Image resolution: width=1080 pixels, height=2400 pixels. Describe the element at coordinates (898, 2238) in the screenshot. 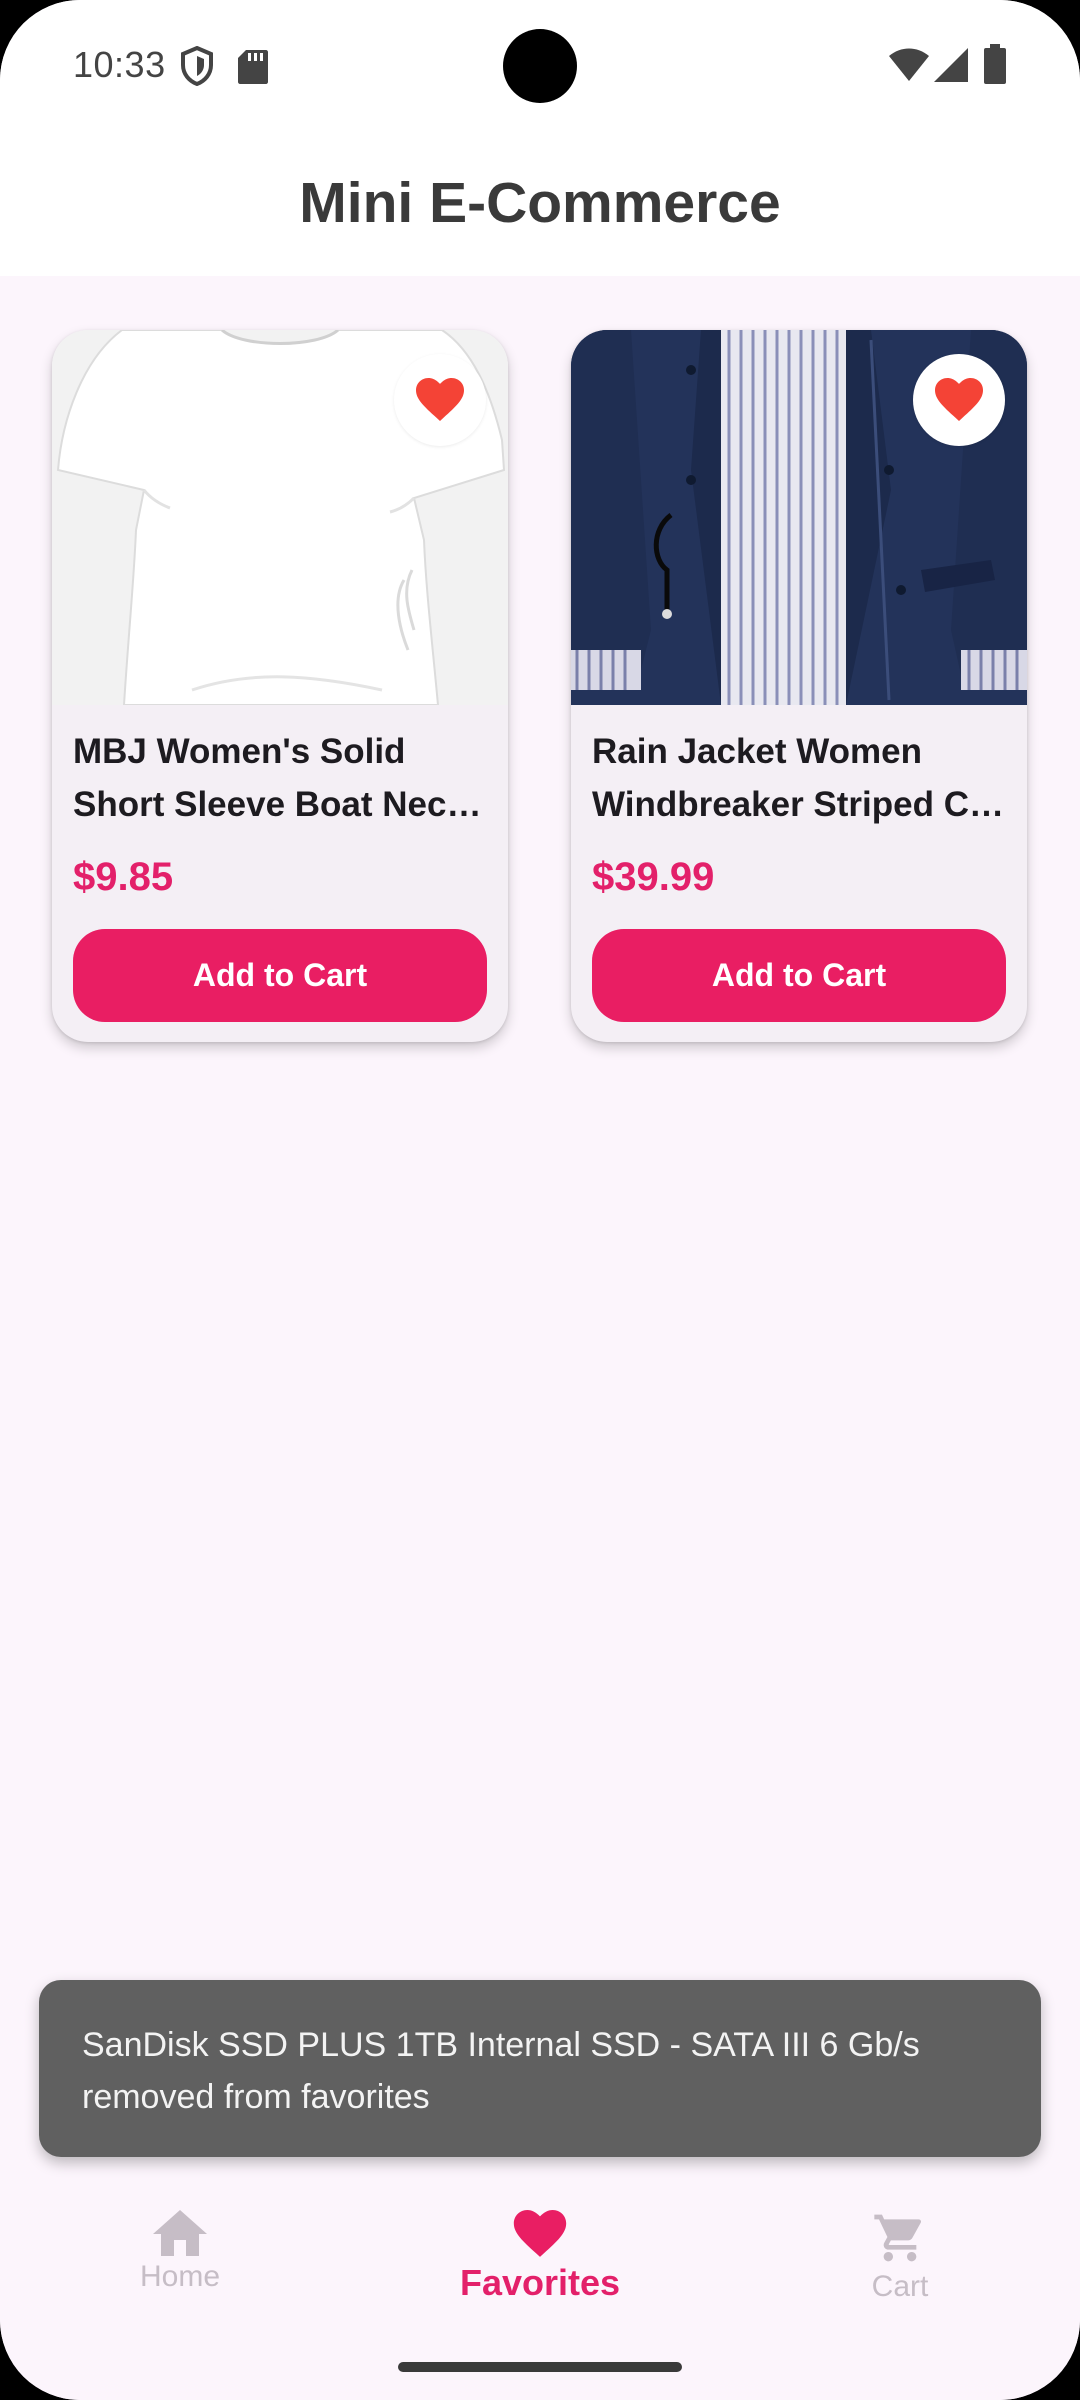

I see `cart-icon` at that location.